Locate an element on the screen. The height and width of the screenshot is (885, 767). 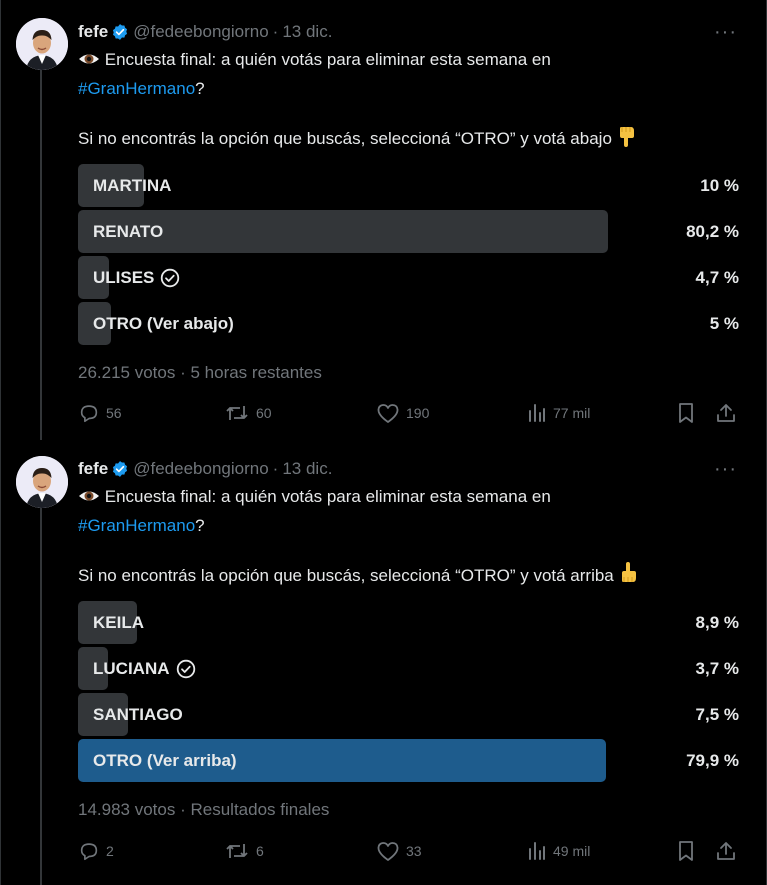
like-button: 33 is located at coordinates (399, 851).